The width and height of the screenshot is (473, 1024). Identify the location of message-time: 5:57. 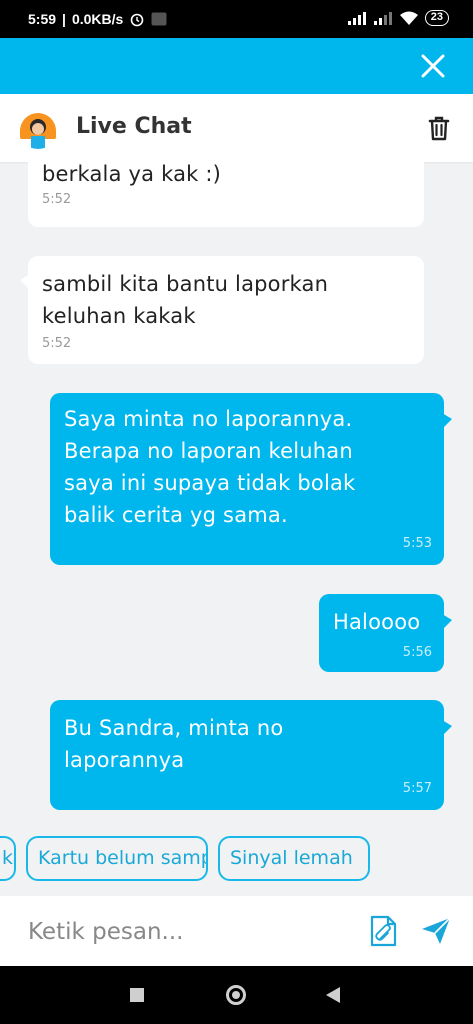
(417, 788).